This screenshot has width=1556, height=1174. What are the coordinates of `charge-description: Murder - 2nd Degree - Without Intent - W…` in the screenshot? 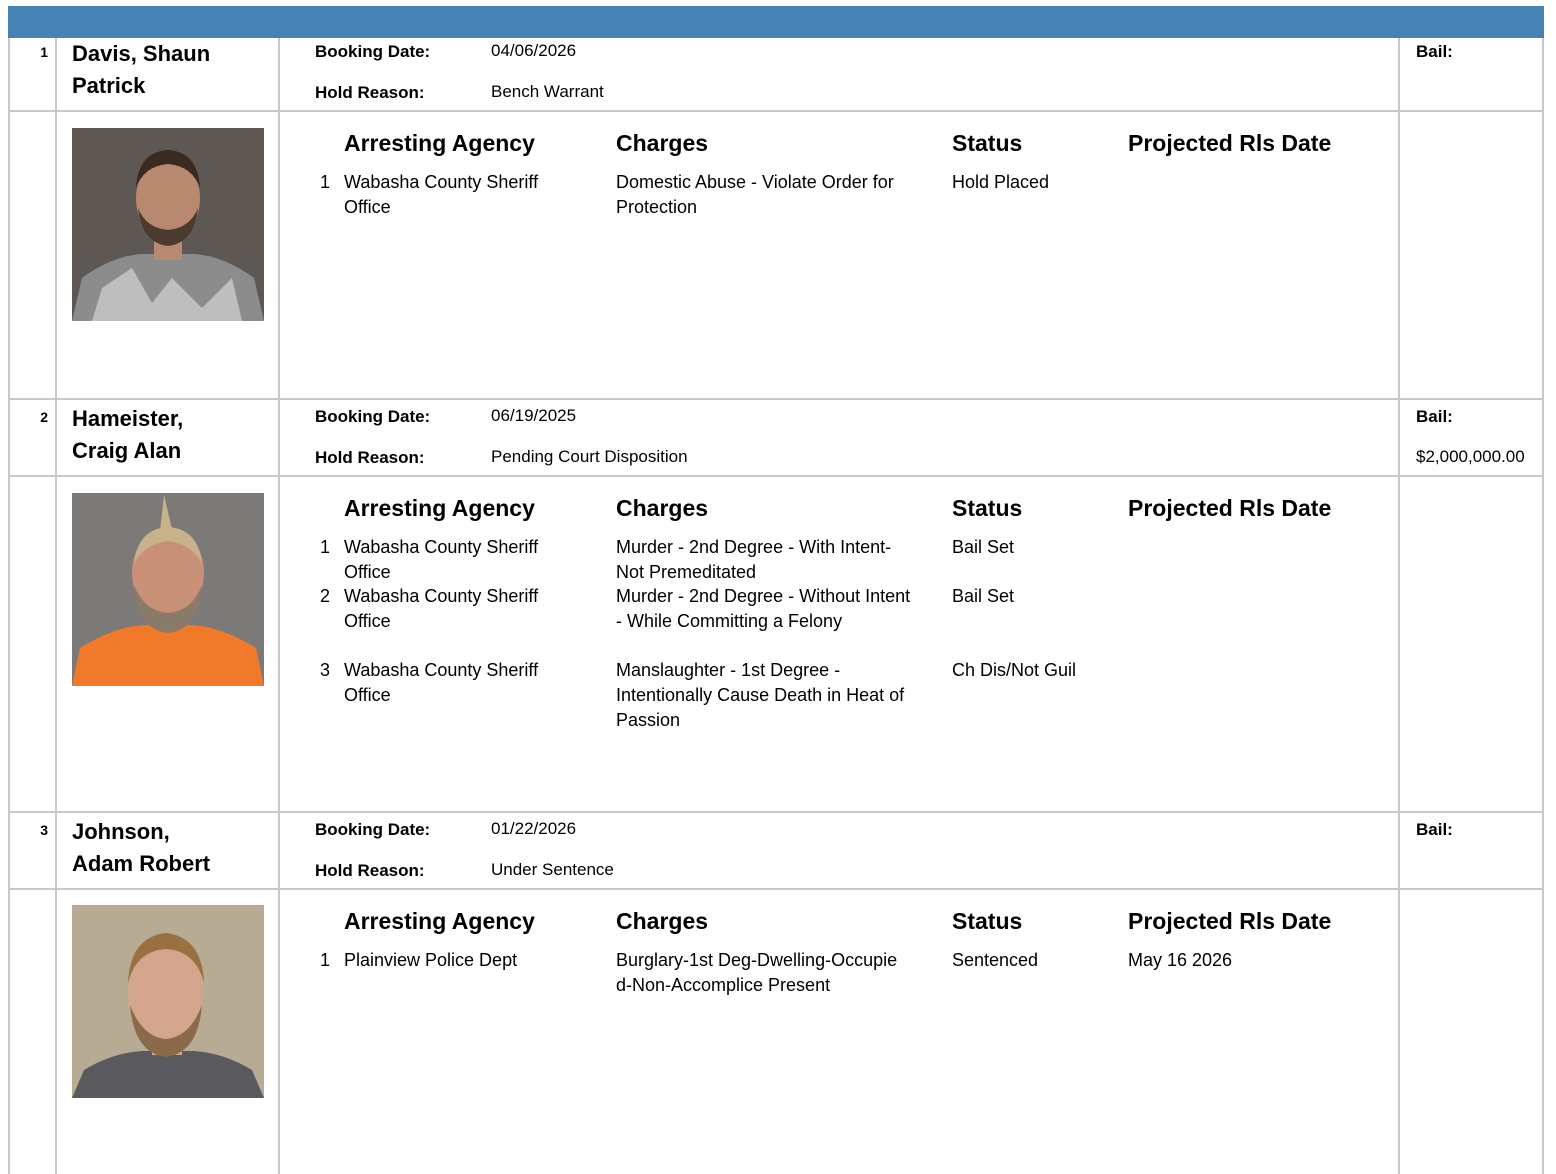 It's located at (763, 608).